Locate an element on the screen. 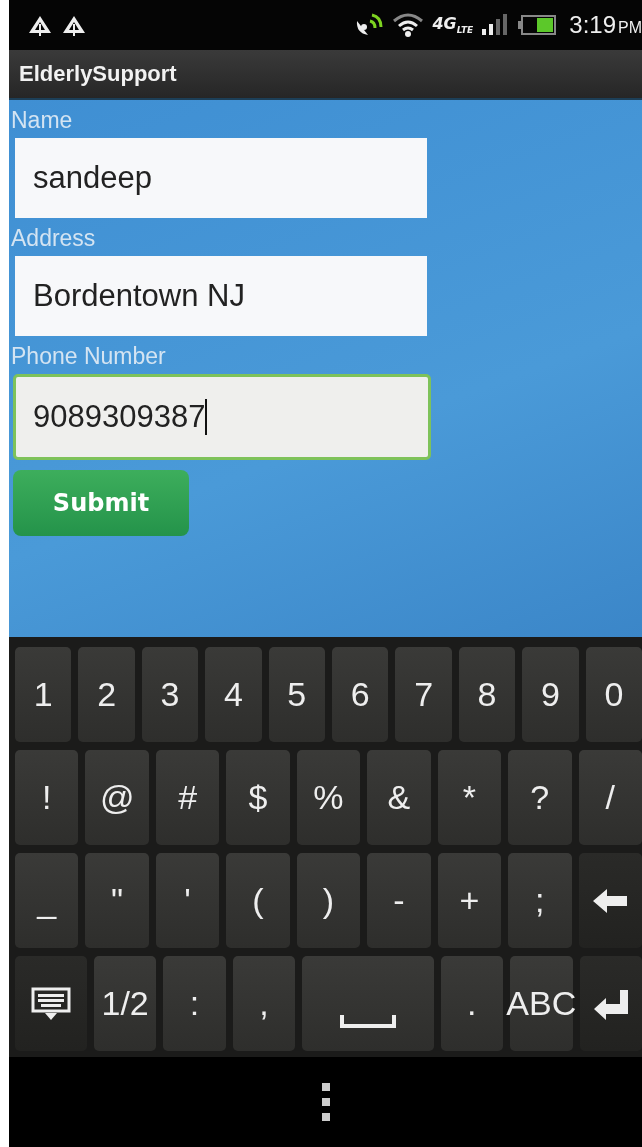 The image size is (642, 1147). left-arrow-icon is located at coordinates (610, 900).